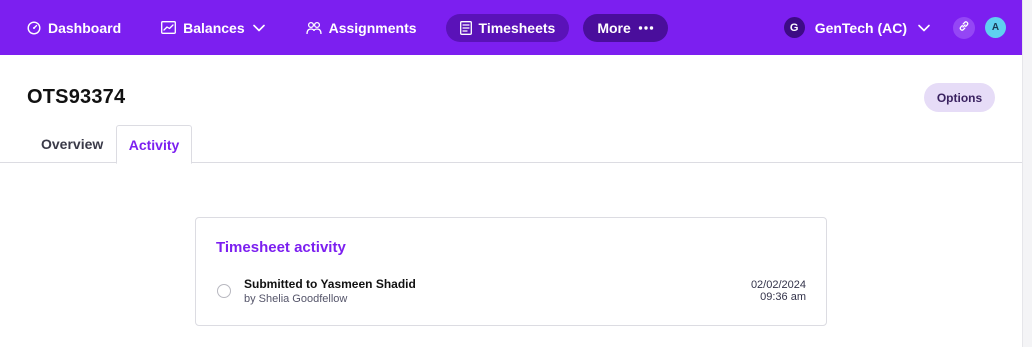 The image size is (1032, 347). Describe the element at coordinates (794, 27) in the screenshot. I see `org-badge: G` at that location.